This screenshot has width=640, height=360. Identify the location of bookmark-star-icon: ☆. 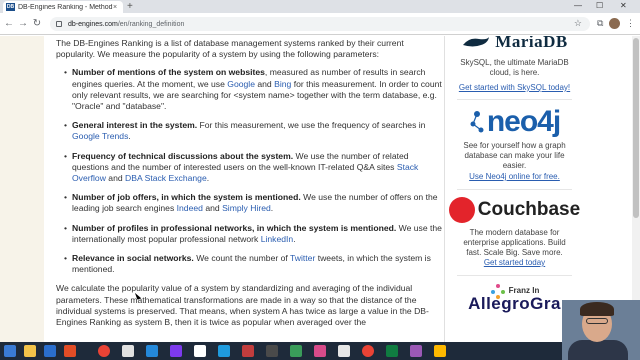
(578, 23).